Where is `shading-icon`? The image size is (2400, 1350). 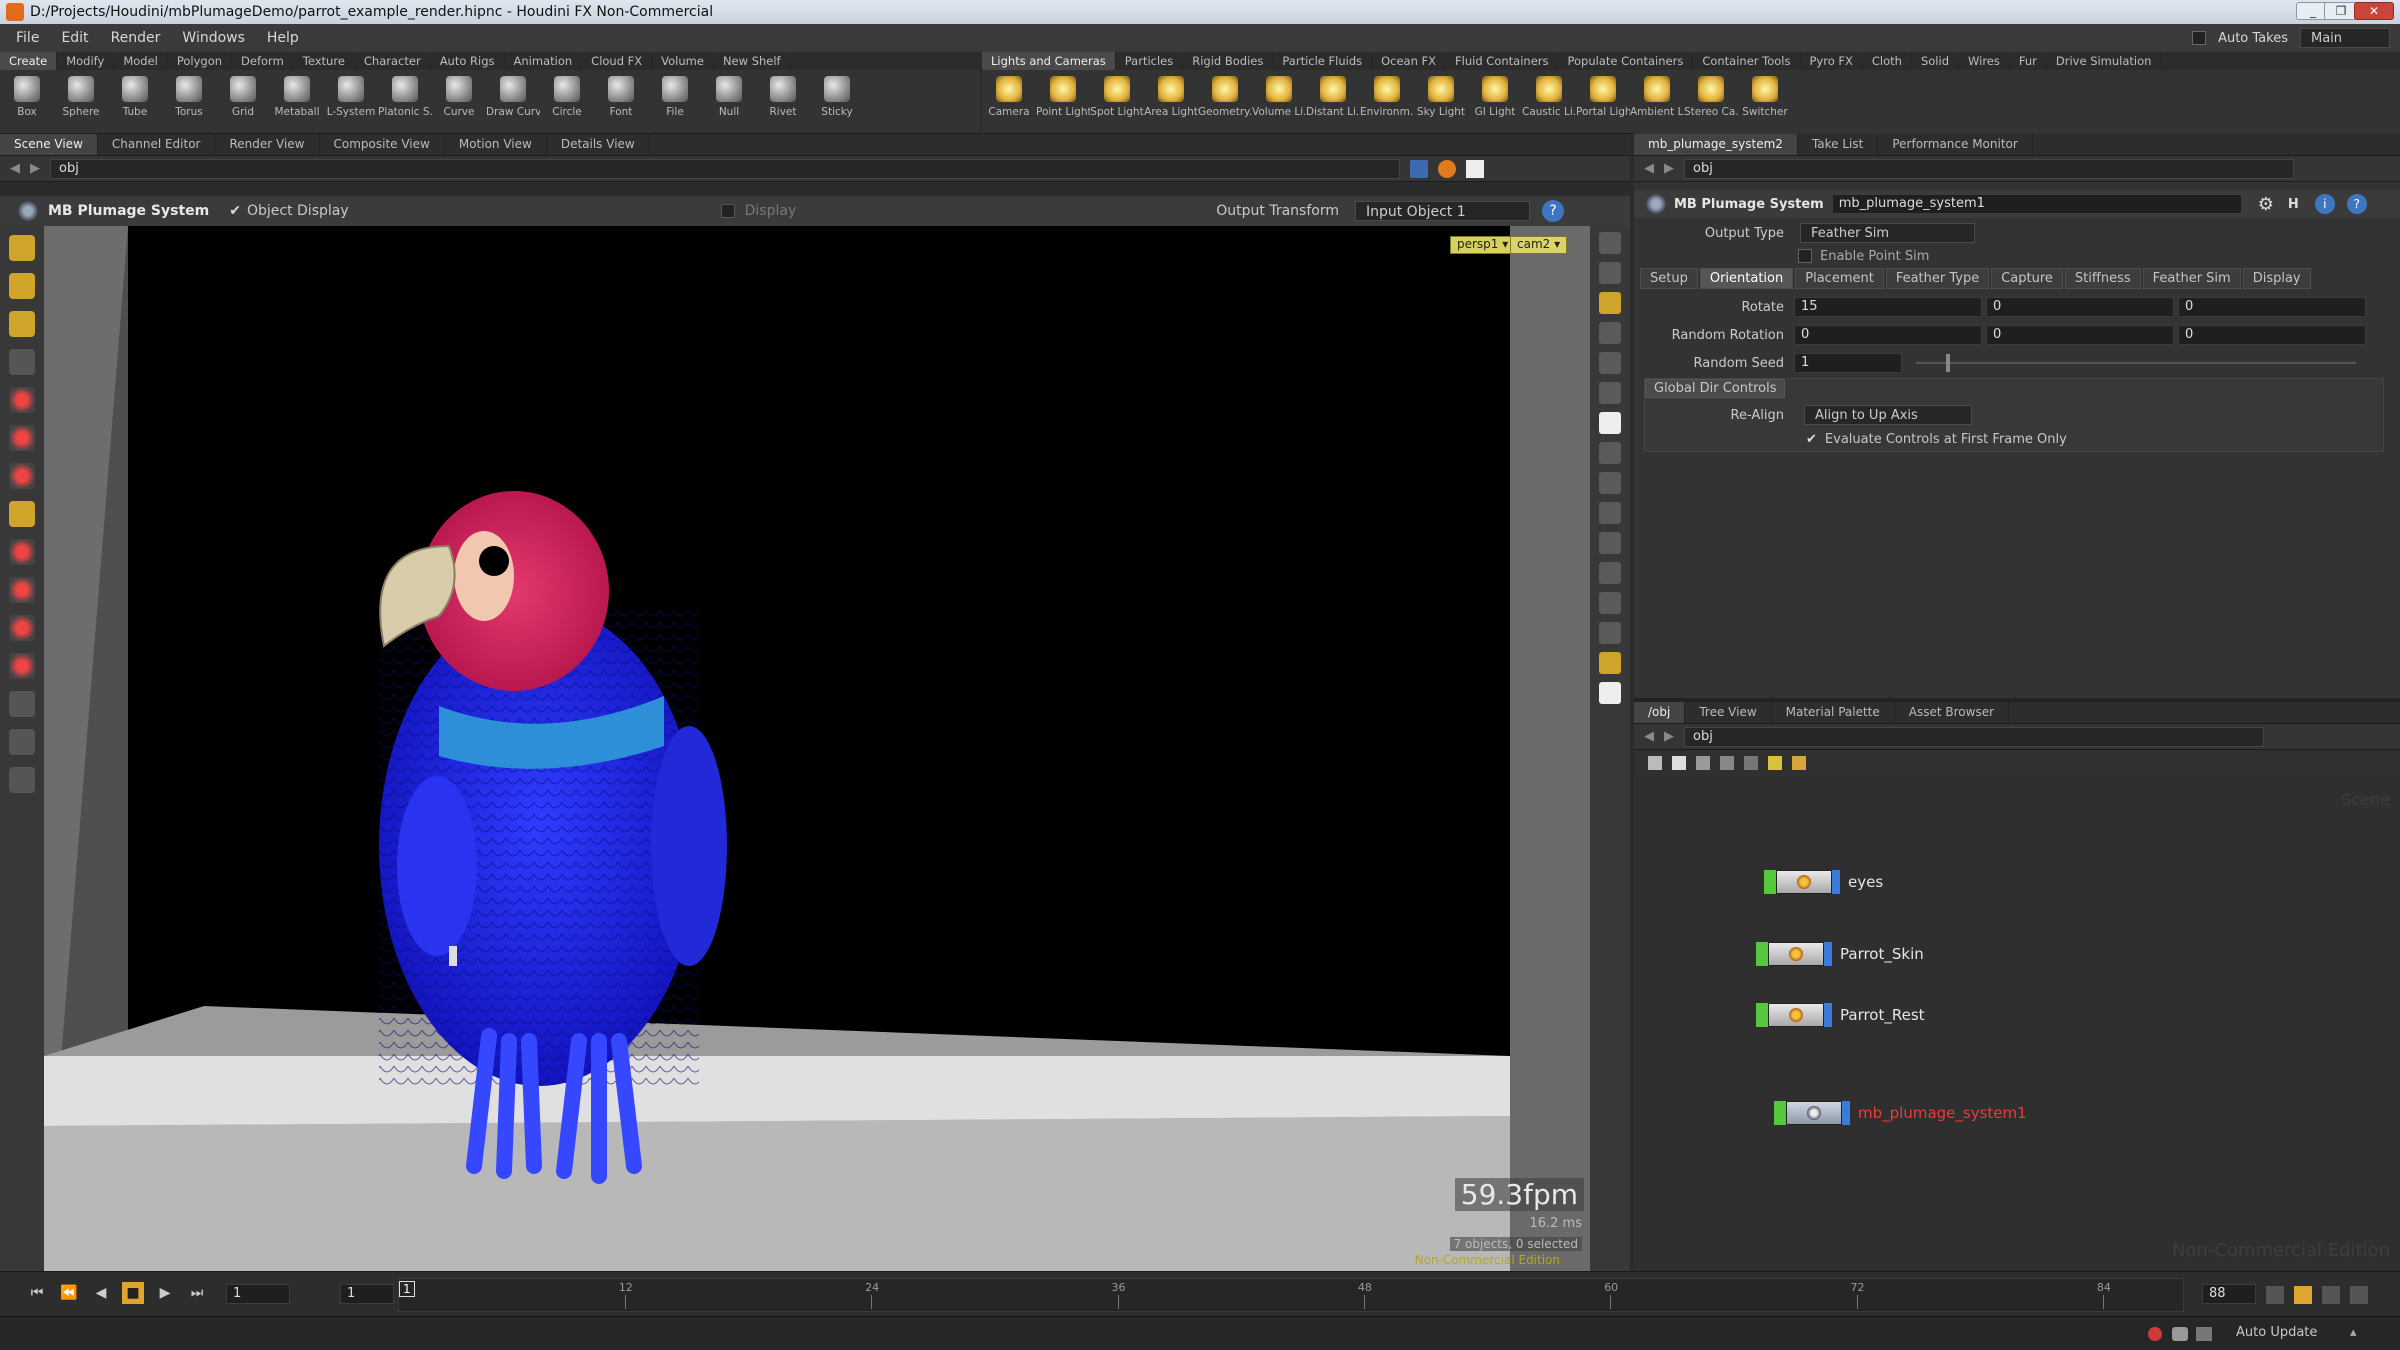 shading-icon is located at coordinates (1610, 333).